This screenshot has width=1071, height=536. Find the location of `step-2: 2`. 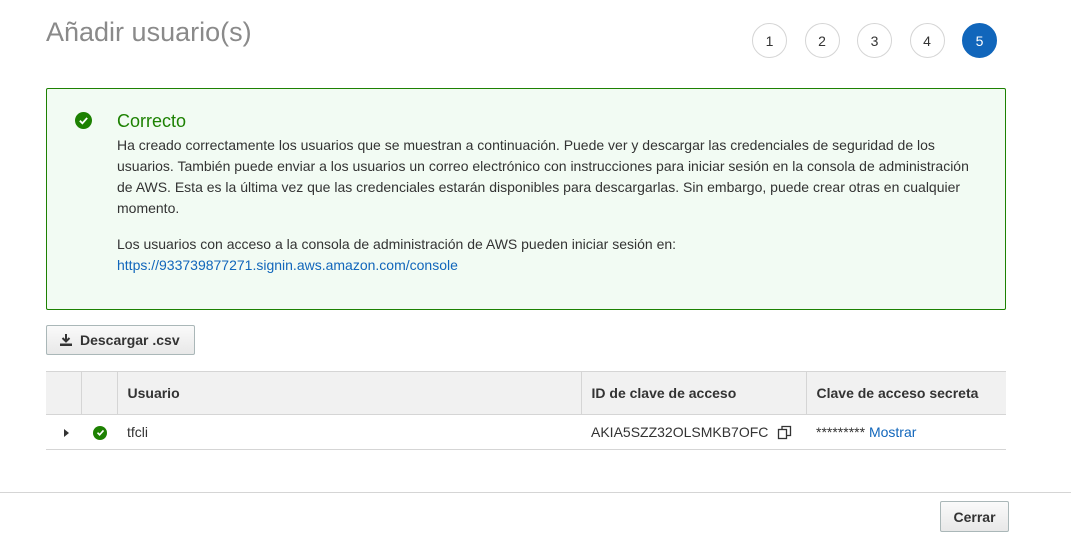

step-2: 2 is located at coordinates (822, 40).